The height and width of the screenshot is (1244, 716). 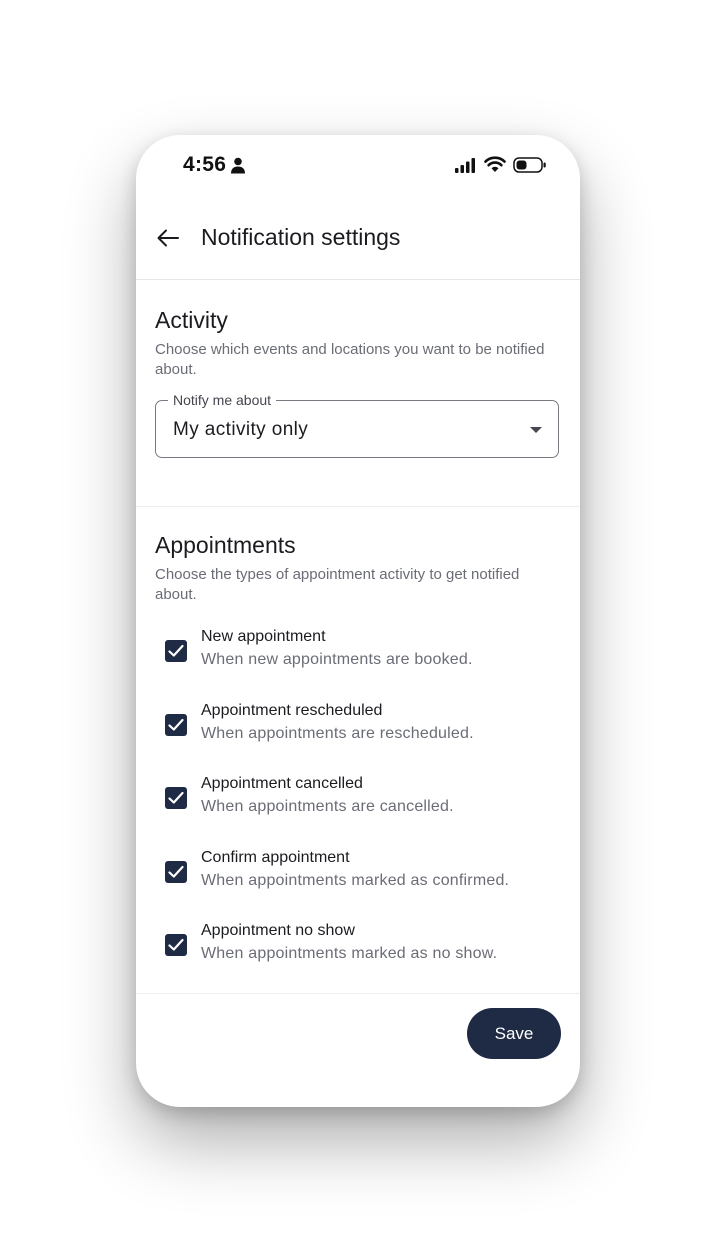 I want to click on status-bar: 4:56, so click(x=358, y=166).